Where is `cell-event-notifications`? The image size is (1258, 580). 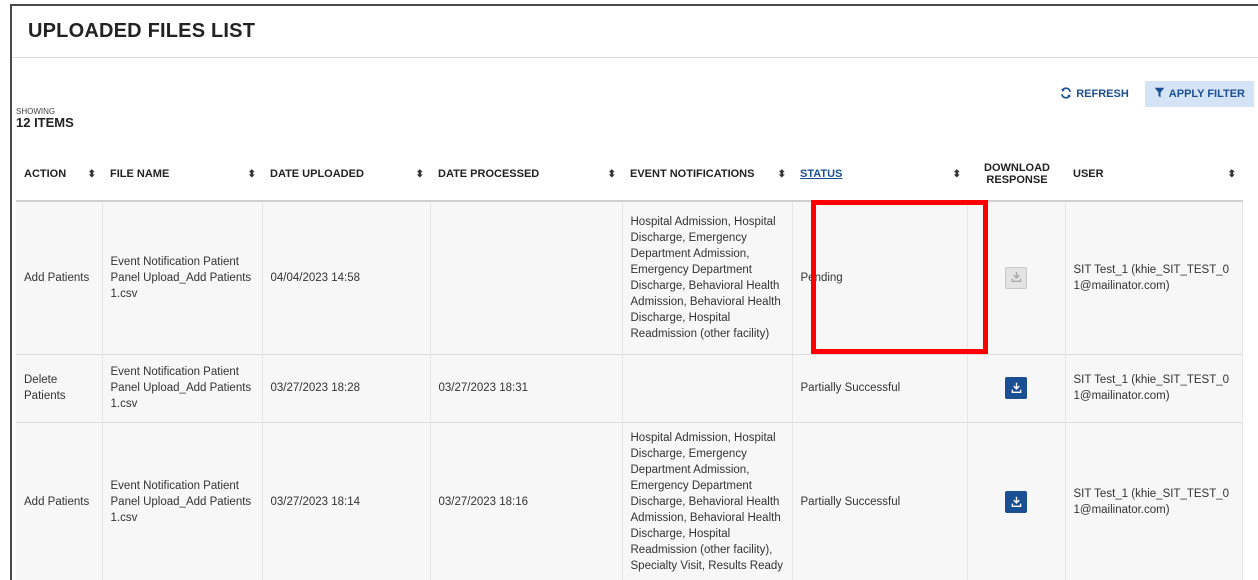
cell-event-notifications is located at coordinates (707, 388).